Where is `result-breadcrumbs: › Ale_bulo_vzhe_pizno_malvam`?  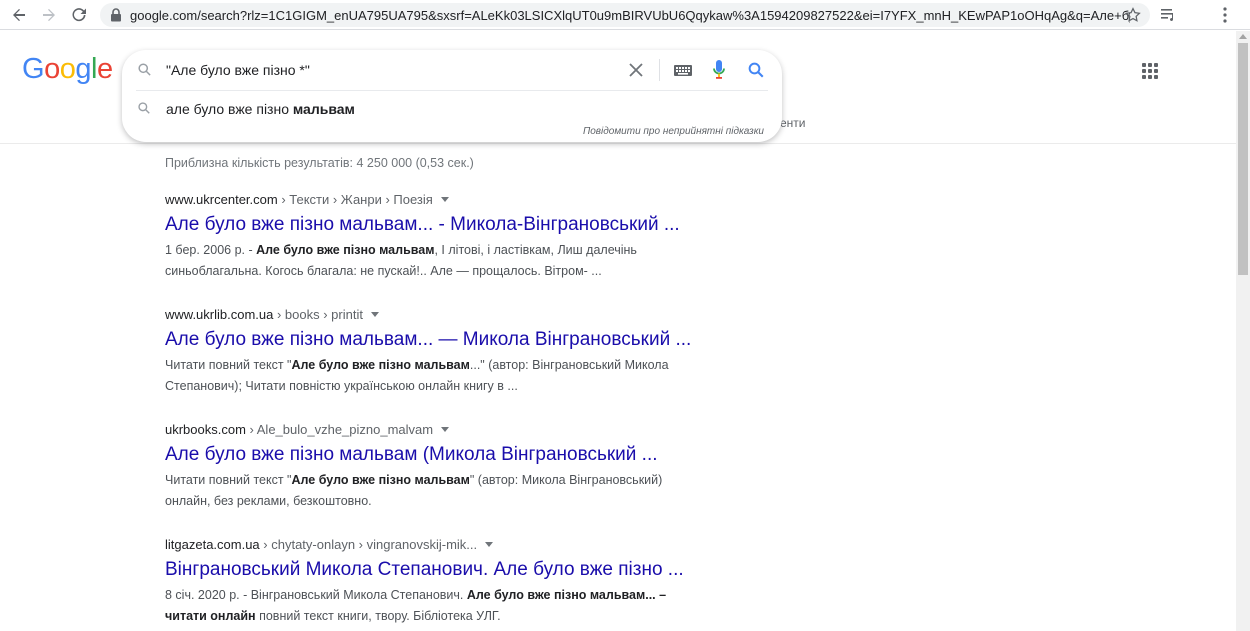 result-breadcrumbs: › Ale_bulo_vzhe_pizno_malvam is located at coordinates (339, 429).